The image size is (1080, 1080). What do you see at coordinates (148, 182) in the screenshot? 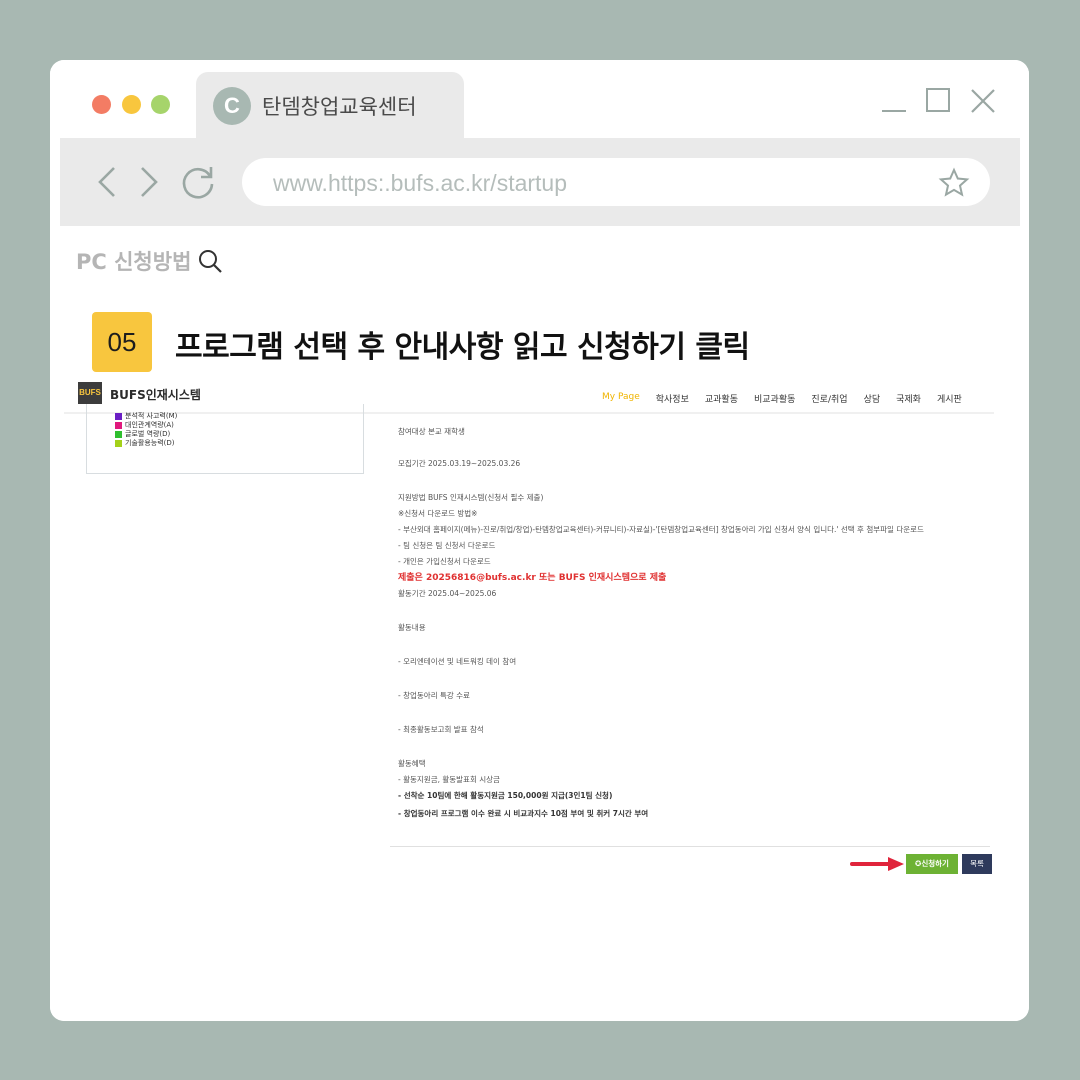
I see `forward-arrow-icon` at bounding box center [148, 182].